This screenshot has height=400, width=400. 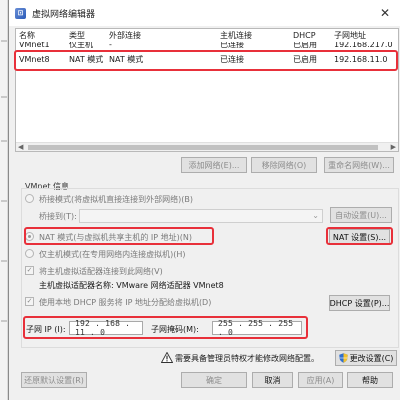 What do you see at coordinates (206, 60) in the screenshot?
I see `highlight-vmnet8-row` at bounding box center [206, 60].